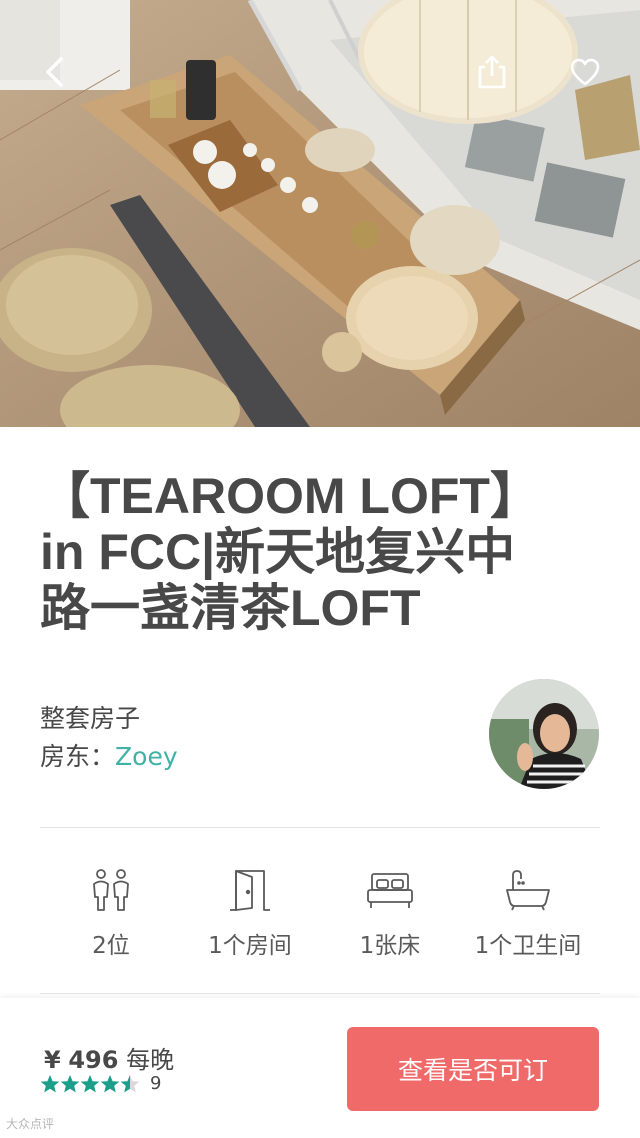 This screenshot has width=640, height=1138. I want to click on host-line: 房东：Zoey, so click(109, 755).